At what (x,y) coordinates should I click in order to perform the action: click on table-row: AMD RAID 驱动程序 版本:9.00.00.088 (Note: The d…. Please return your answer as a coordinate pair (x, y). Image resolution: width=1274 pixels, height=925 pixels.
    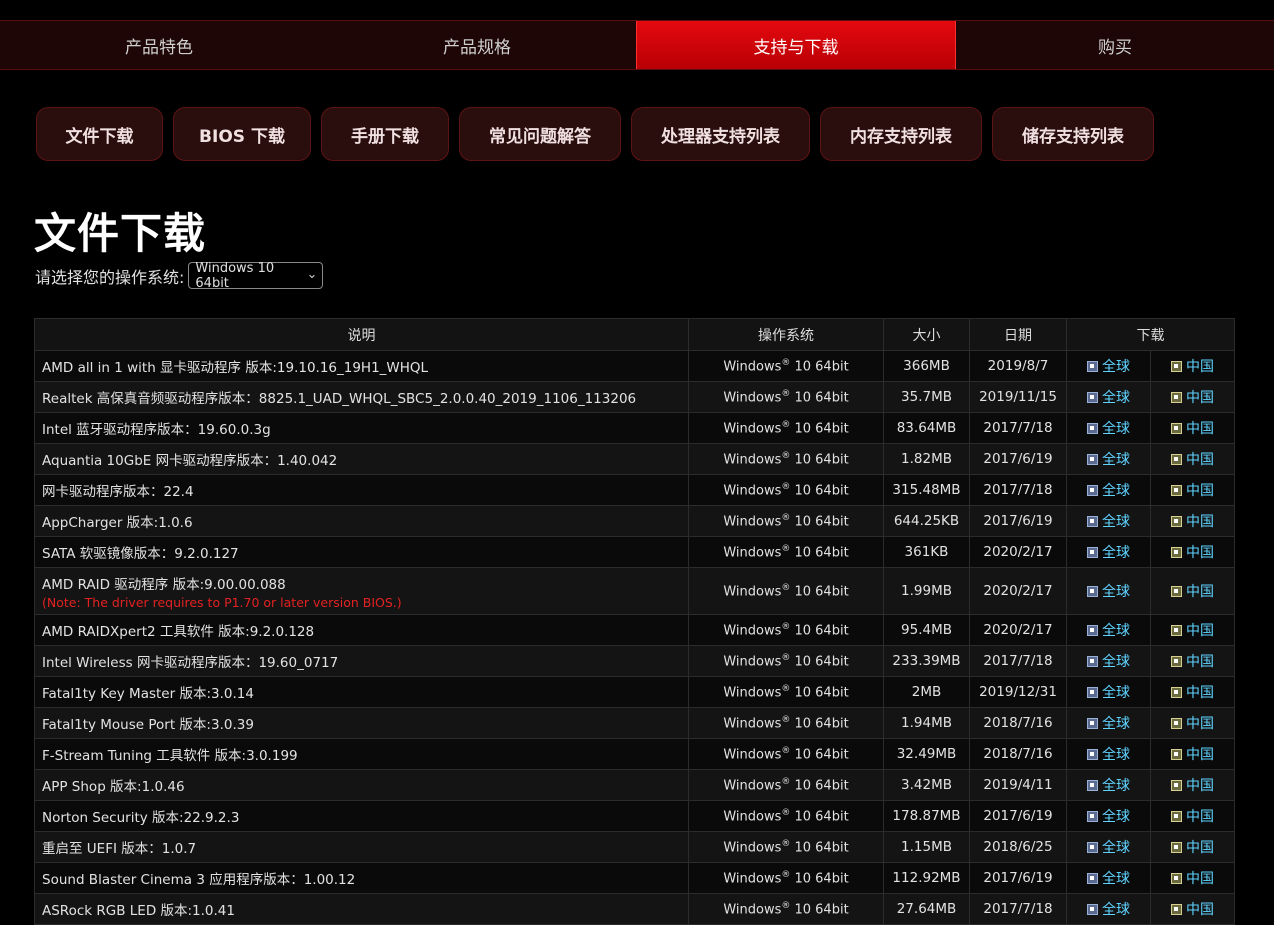
    Looking at the image, I should click on (634, 591).